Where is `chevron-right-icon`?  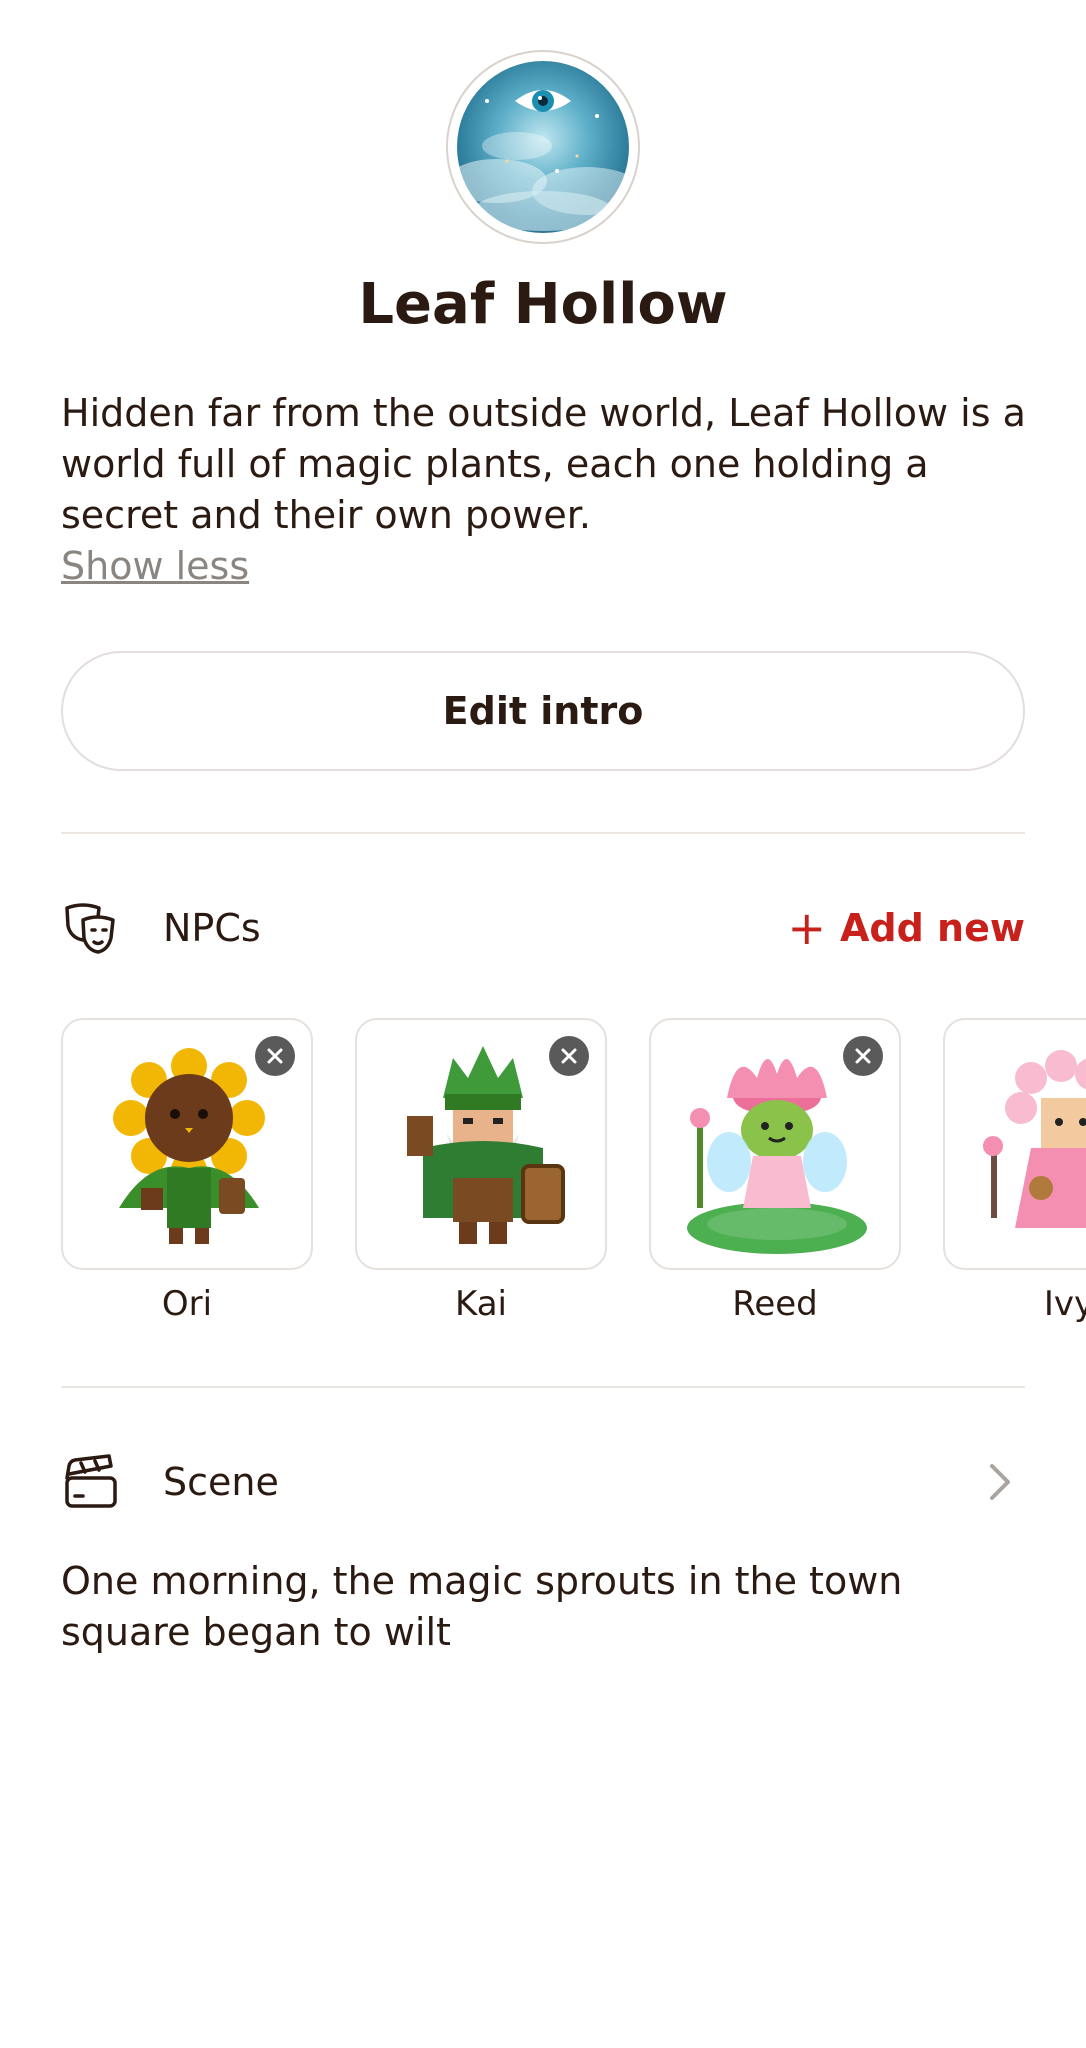 chevron-right-icon is located at coordinates (1000, 1482).